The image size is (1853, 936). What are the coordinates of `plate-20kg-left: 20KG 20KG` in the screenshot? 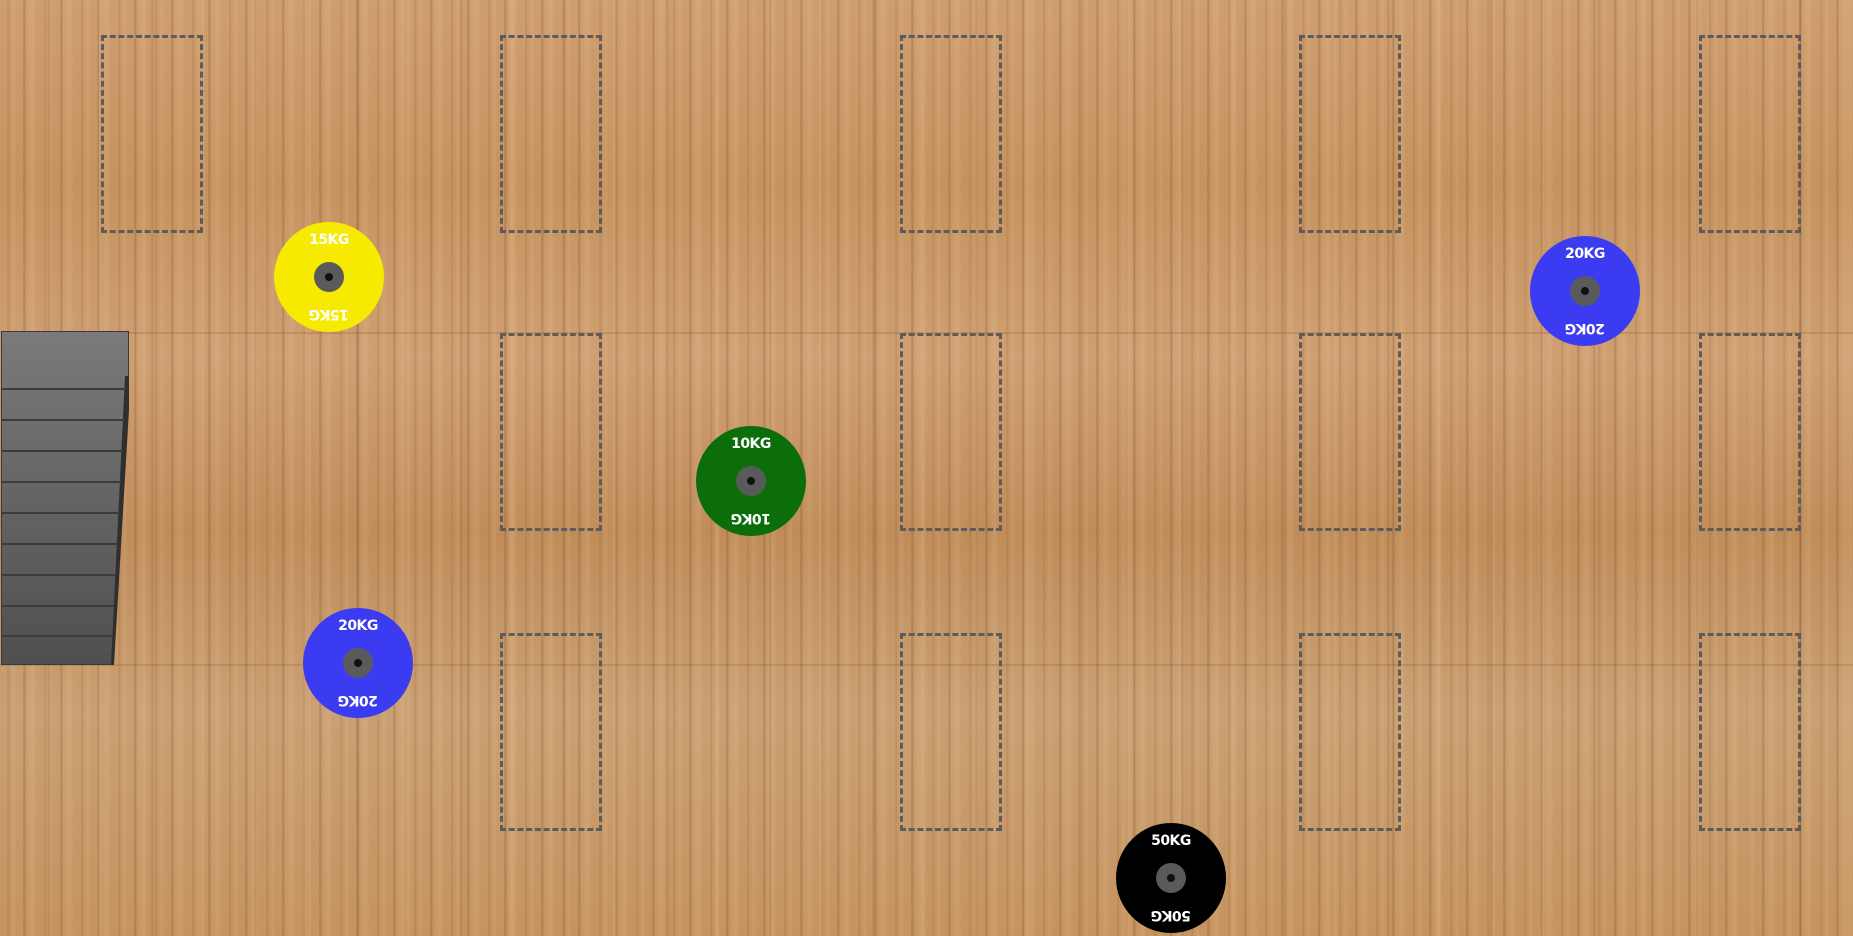 It's located at (358, 663).